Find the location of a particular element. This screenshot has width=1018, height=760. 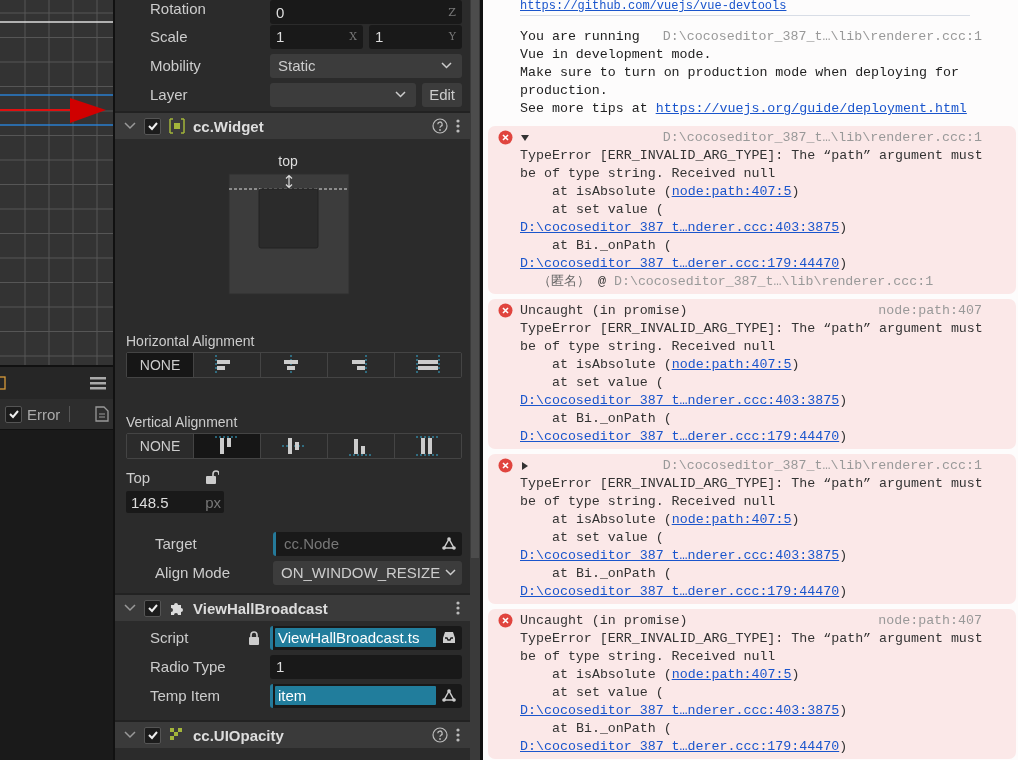

message-text: Vue in development mode. is located at coordinates (616, 55).